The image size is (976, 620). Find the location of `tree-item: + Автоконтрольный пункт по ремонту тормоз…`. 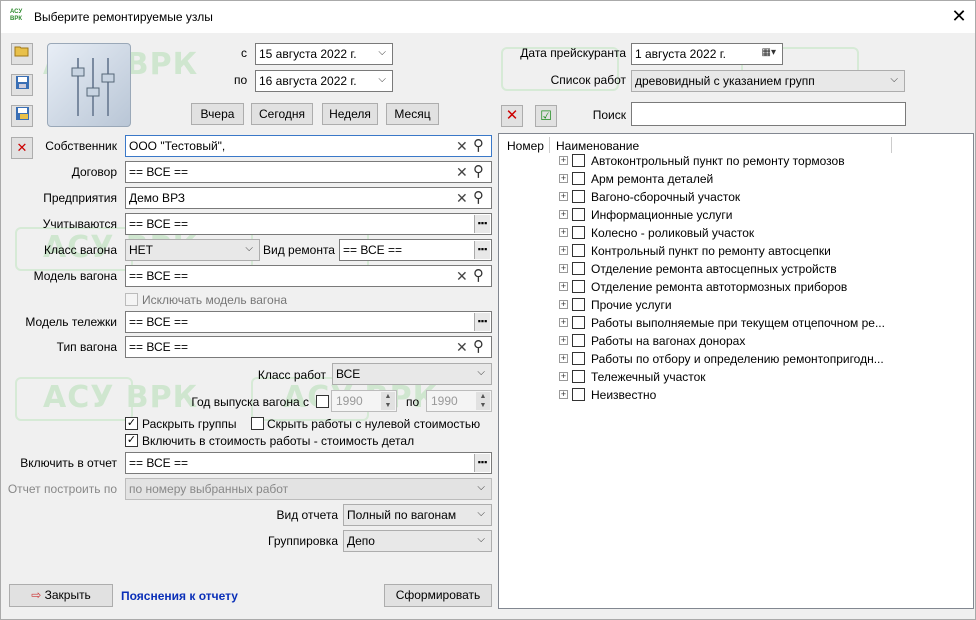

tree-item: + Автоконтрольный пункт по ремонту тормоз… is located at coordinates (764, 161).